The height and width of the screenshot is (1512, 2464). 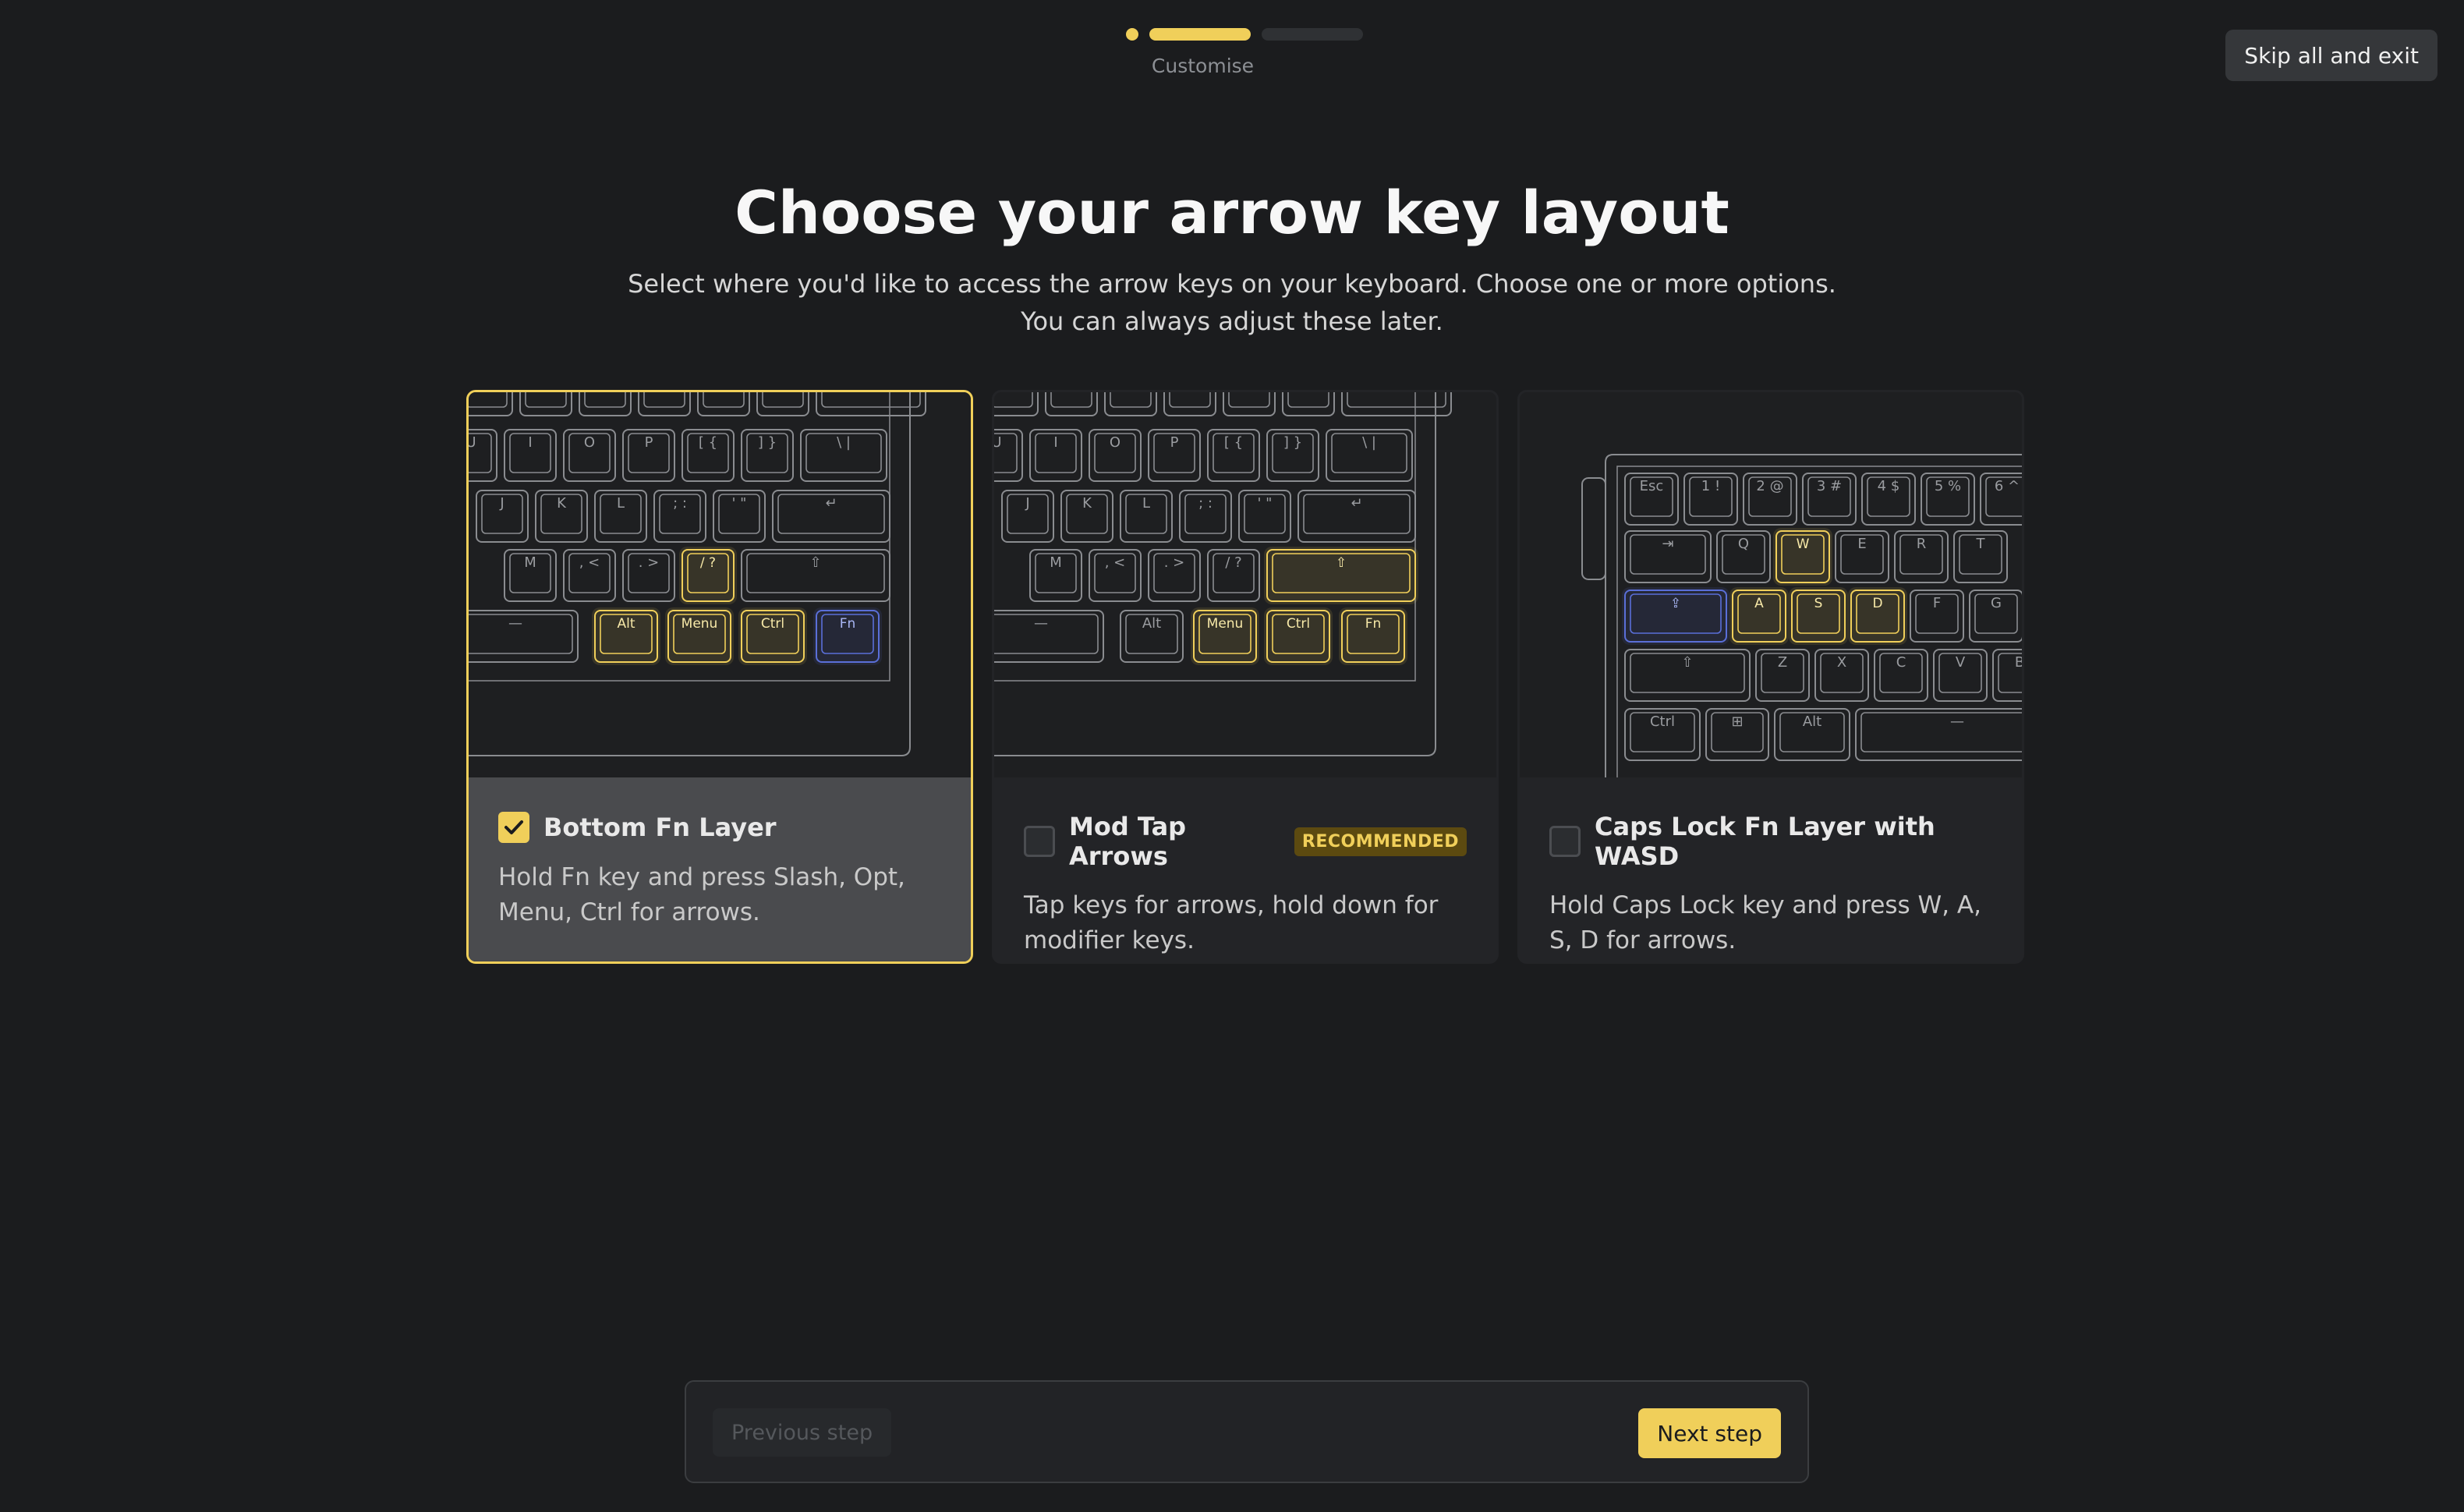 What do you see at coordinates (514, 827) in the screenshot?
I see `option-checkbox-checked` at bounding box center [514, 827].